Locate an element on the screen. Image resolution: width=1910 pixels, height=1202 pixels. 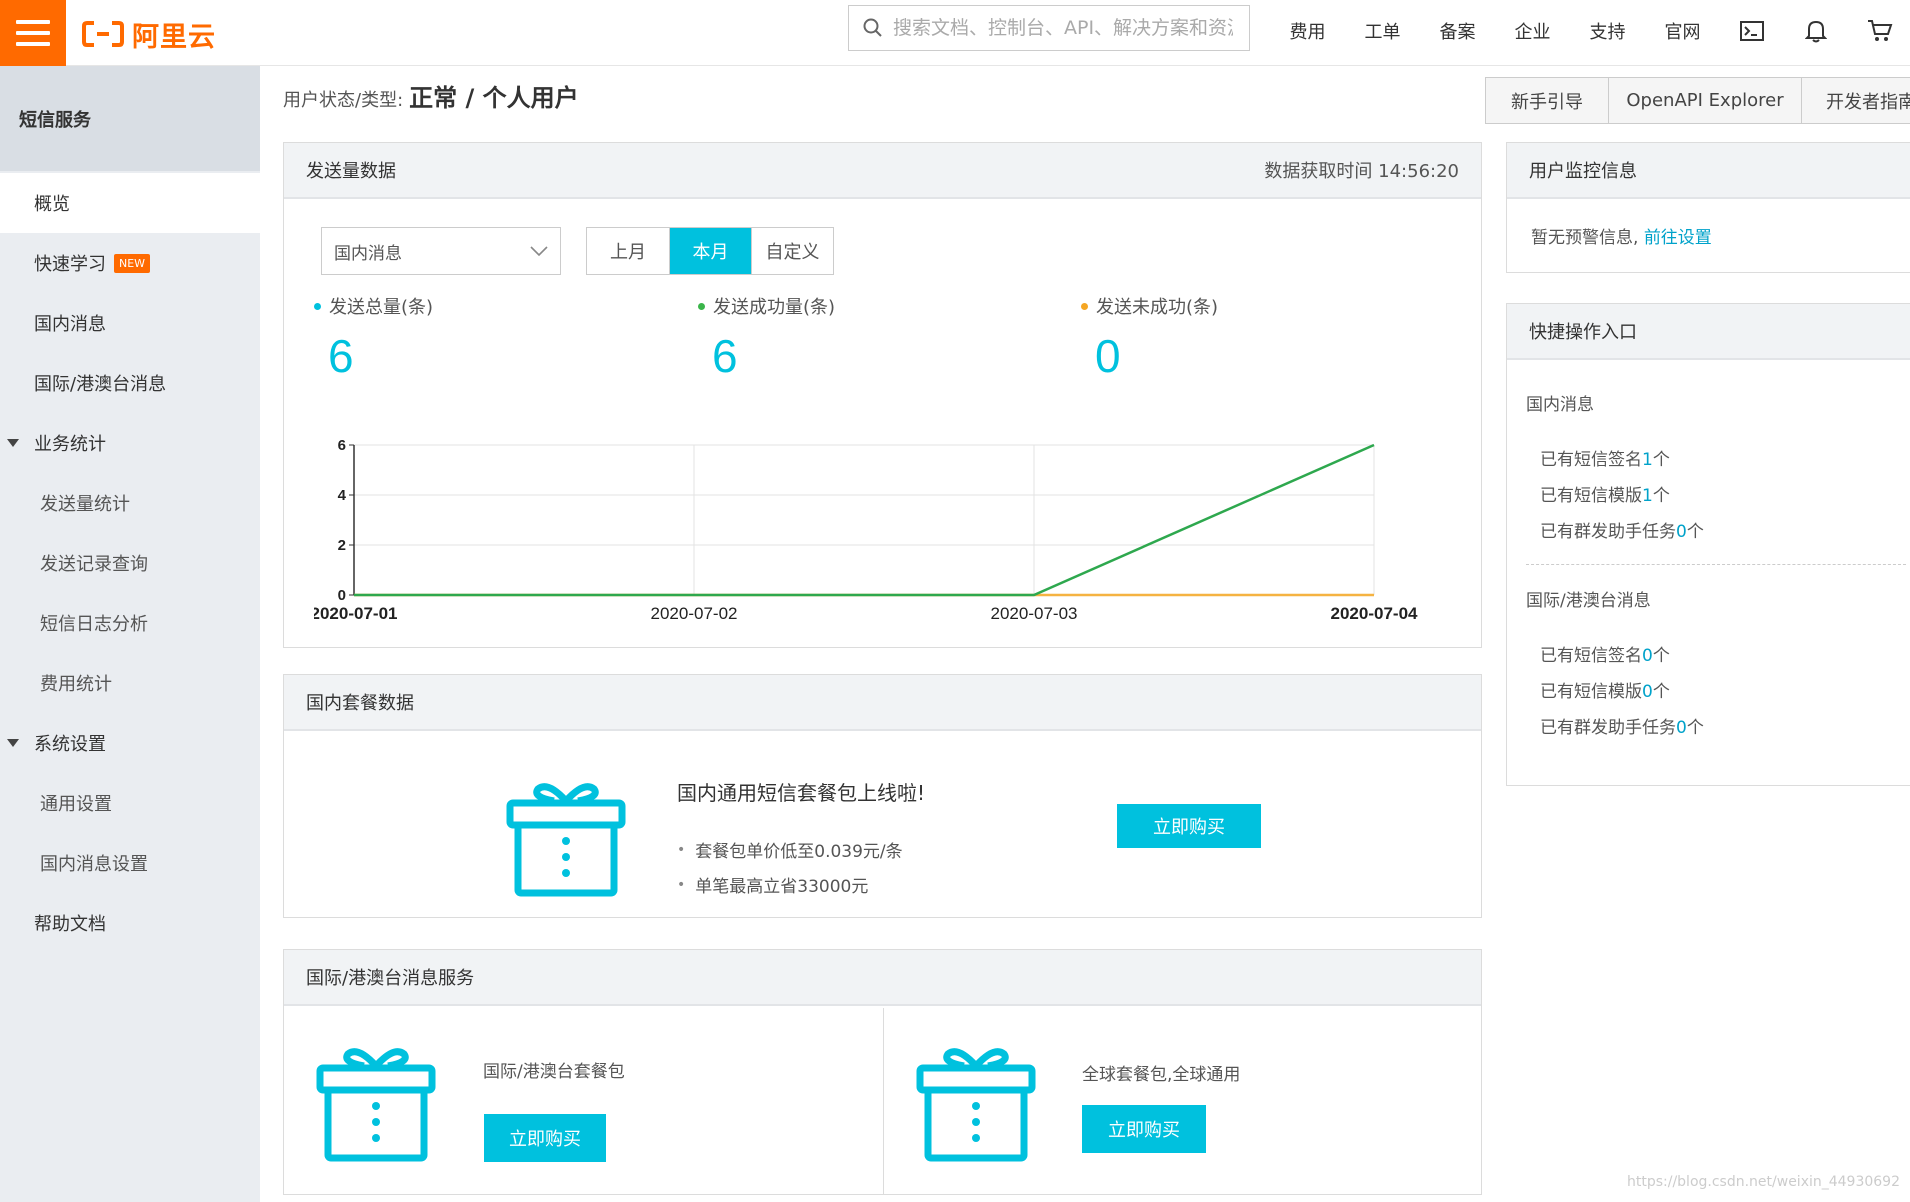
sidebar-item-general-settings: 通用设置 is located at coordinates (130, 803).